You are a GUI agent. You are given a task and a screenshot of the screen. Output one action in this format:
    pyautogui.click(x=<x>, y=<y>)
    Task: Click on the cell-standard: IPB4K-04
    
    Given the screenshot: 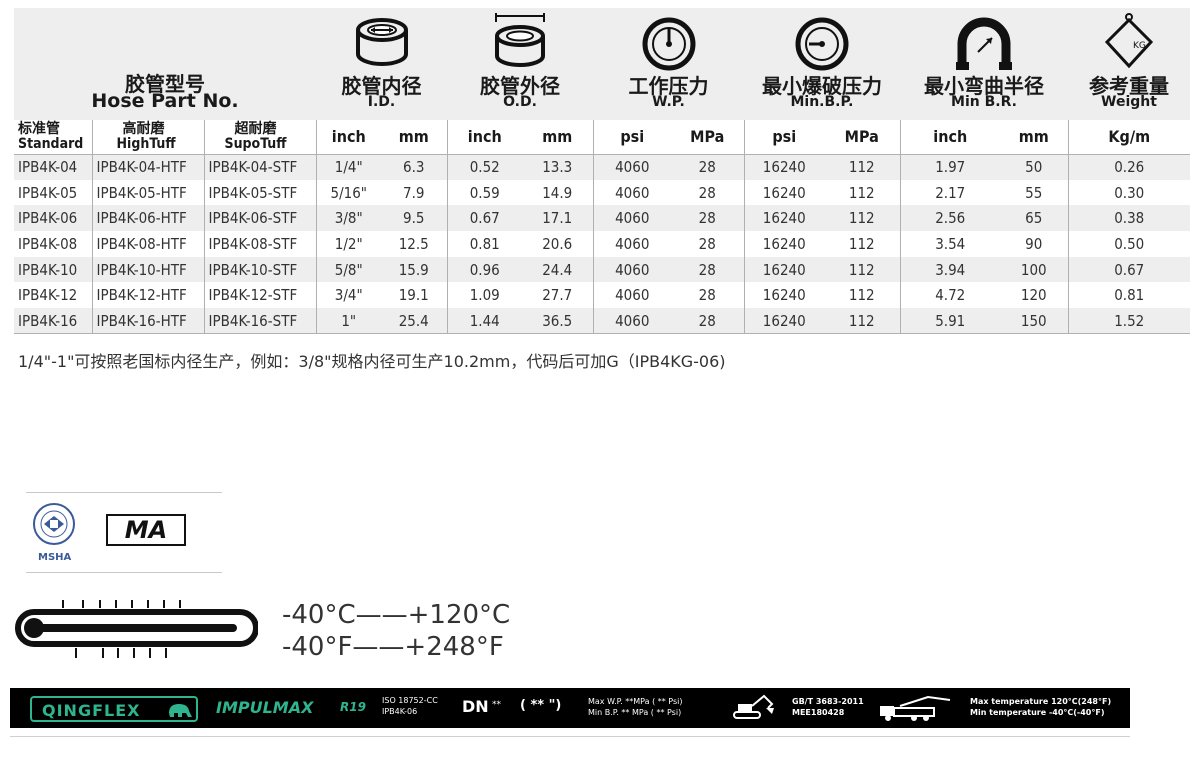 What is the action you would take?
    pyautogui.click(x=53, y=167)
    